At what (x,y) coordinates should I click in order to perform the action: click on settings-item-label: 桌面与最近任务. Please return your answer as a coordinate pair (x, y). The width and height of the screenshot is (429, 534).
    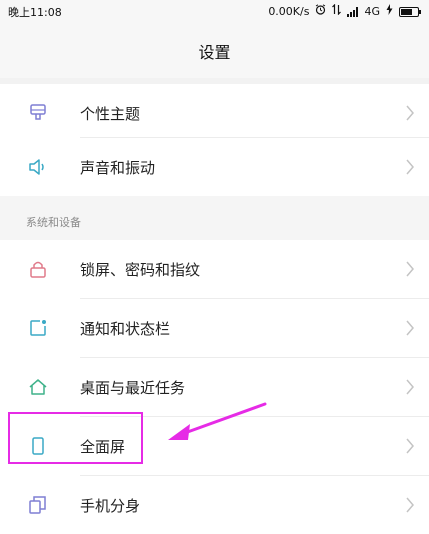
    Looking at the image, I should click on (133, 388).